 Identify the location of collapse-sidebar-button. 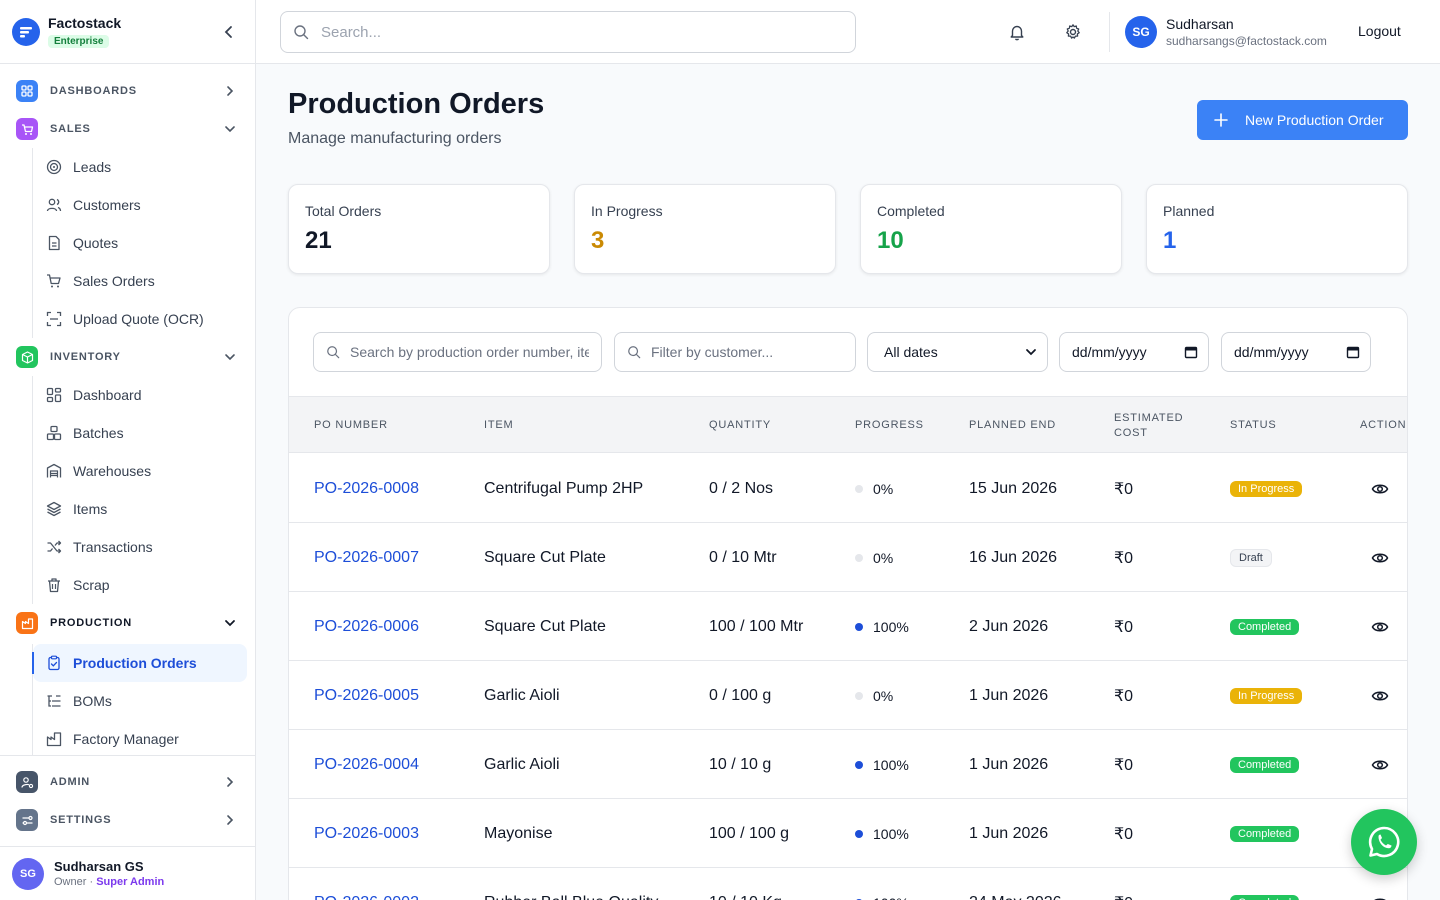
(229, 32).